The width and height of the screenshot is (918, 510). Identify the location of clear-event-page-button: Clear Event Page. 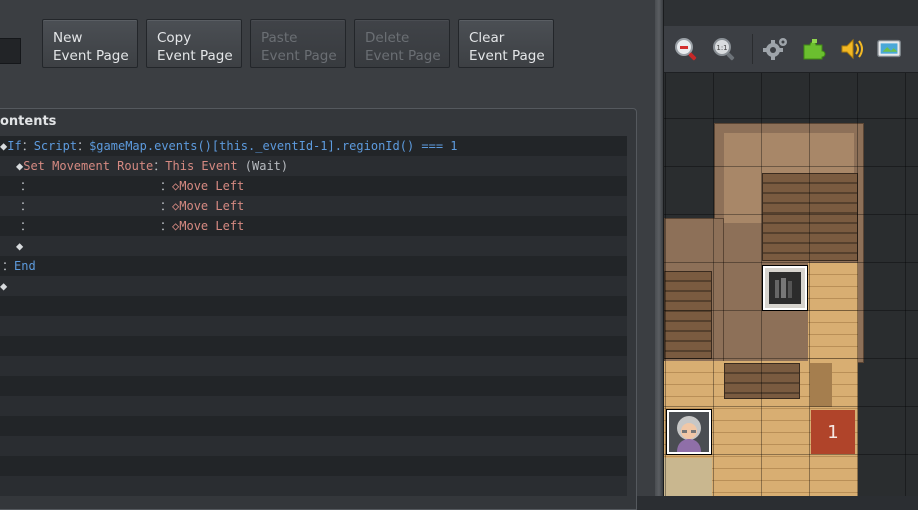
(506, 43).